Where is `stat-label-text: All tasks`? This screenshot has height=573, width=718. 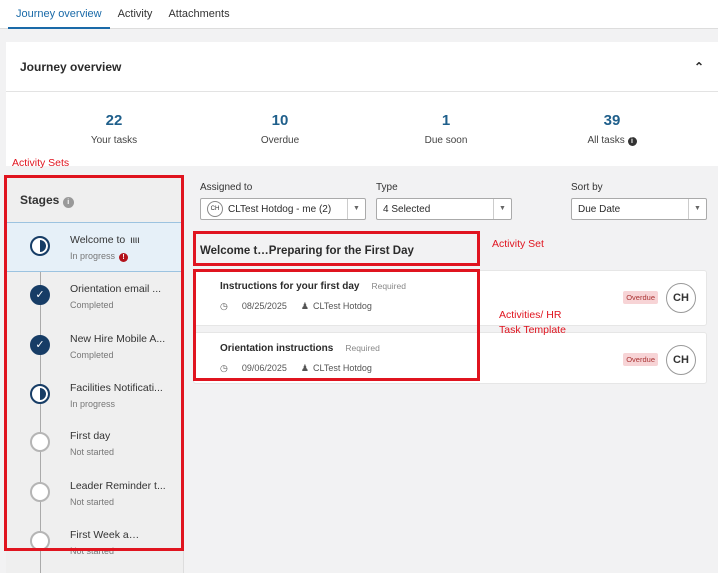
stat-label-text: All tasks is located at coordinates (606, 140).